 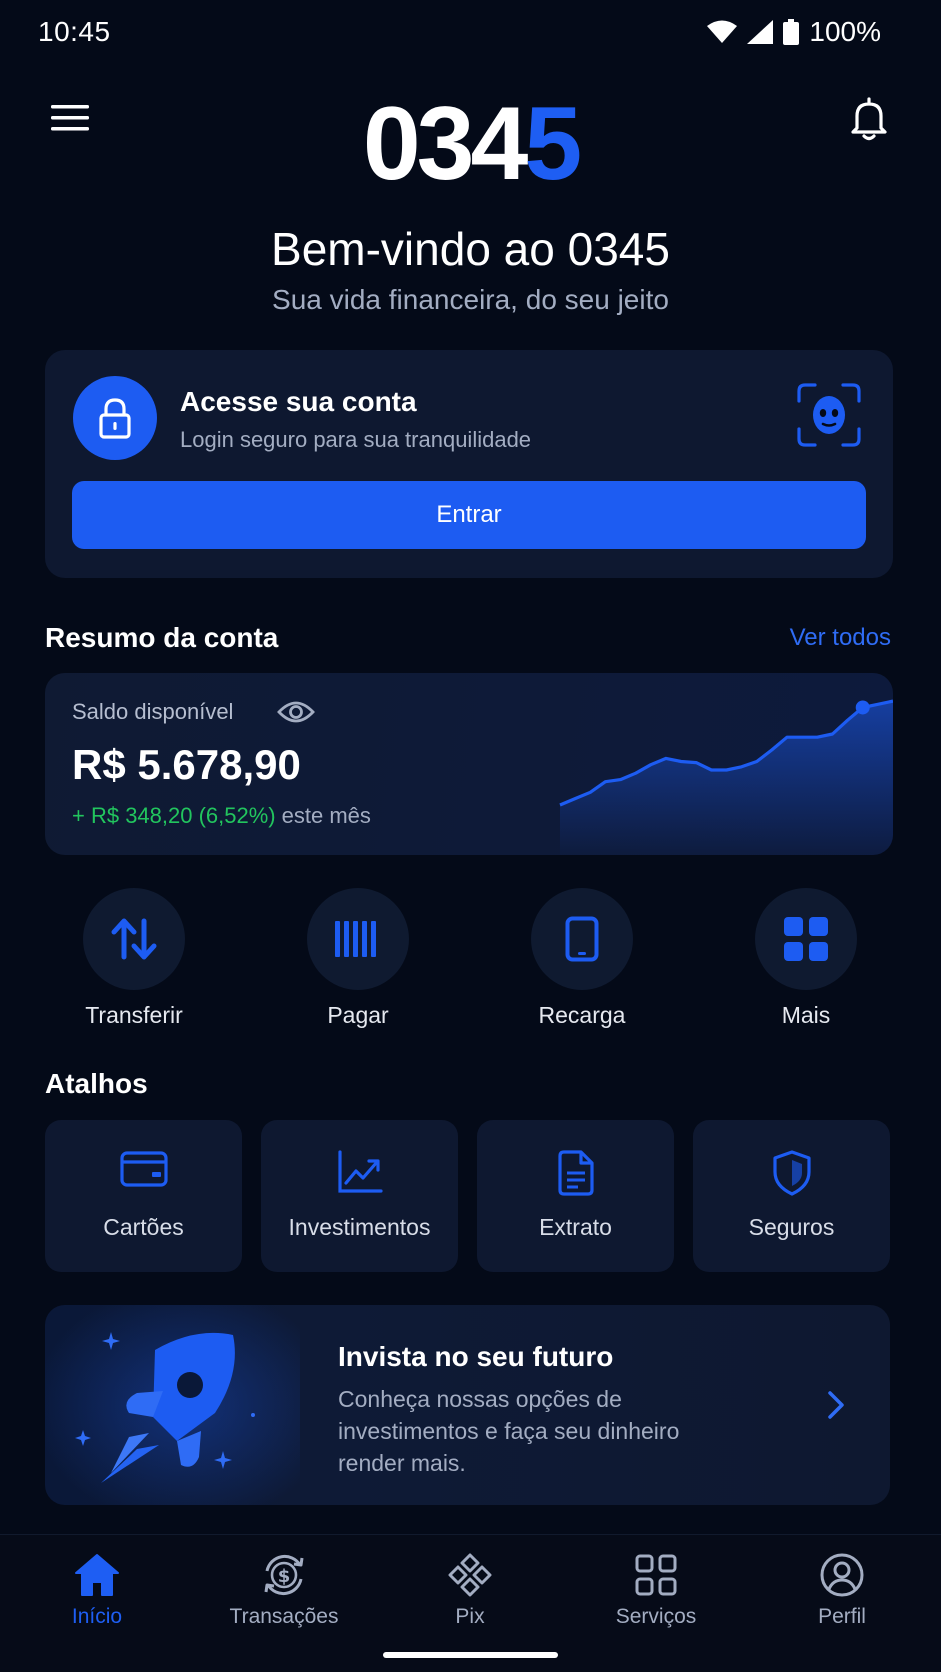 I want to click on promo-title: Invista no seu futuro, so click(x=476, y=1356).